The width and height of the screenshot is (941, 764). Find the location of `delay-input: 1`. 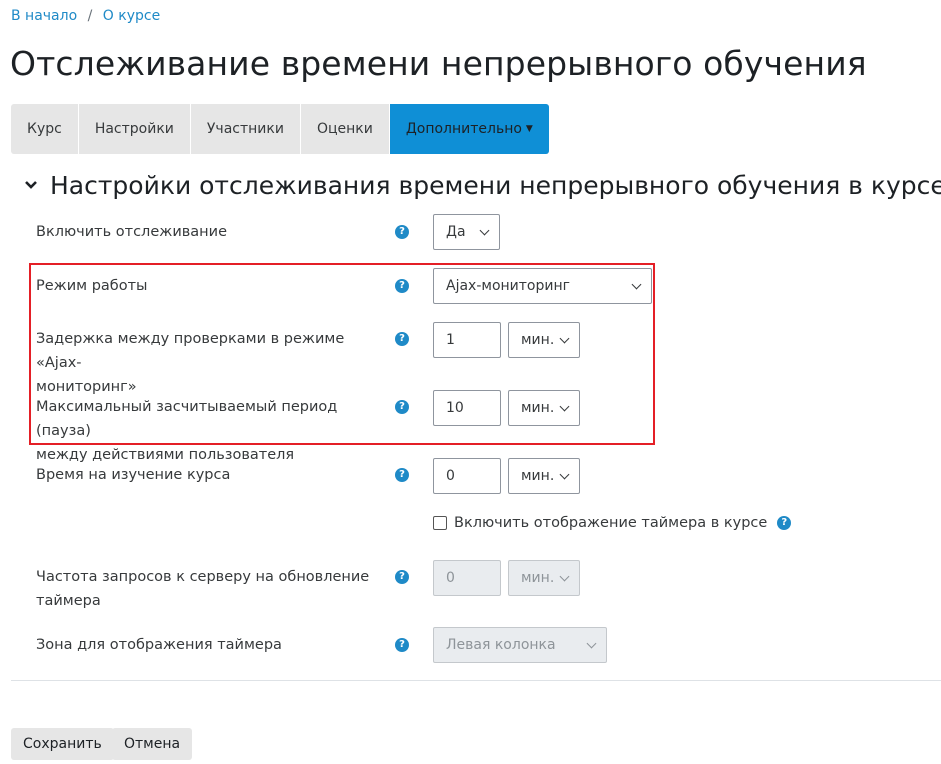

delay-input: 1 is located at coordinates (467, 340).